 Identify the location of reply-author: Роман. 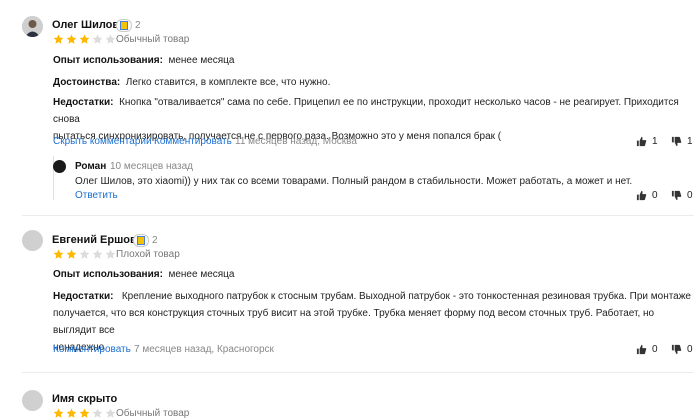
(90, 166).